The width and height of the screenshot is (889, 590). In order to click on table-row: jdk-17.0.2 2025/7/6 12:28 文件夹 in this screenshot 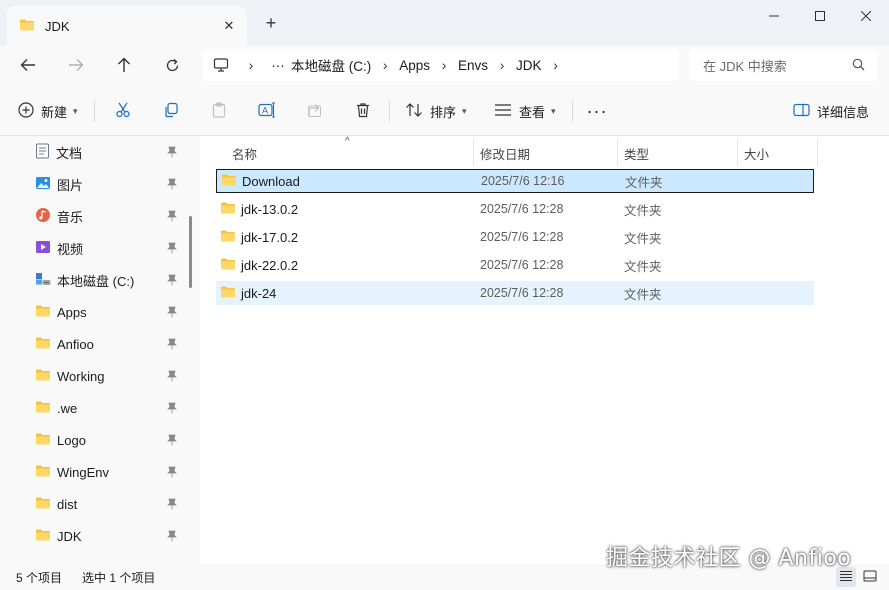, I will do `click(515, 237)`.